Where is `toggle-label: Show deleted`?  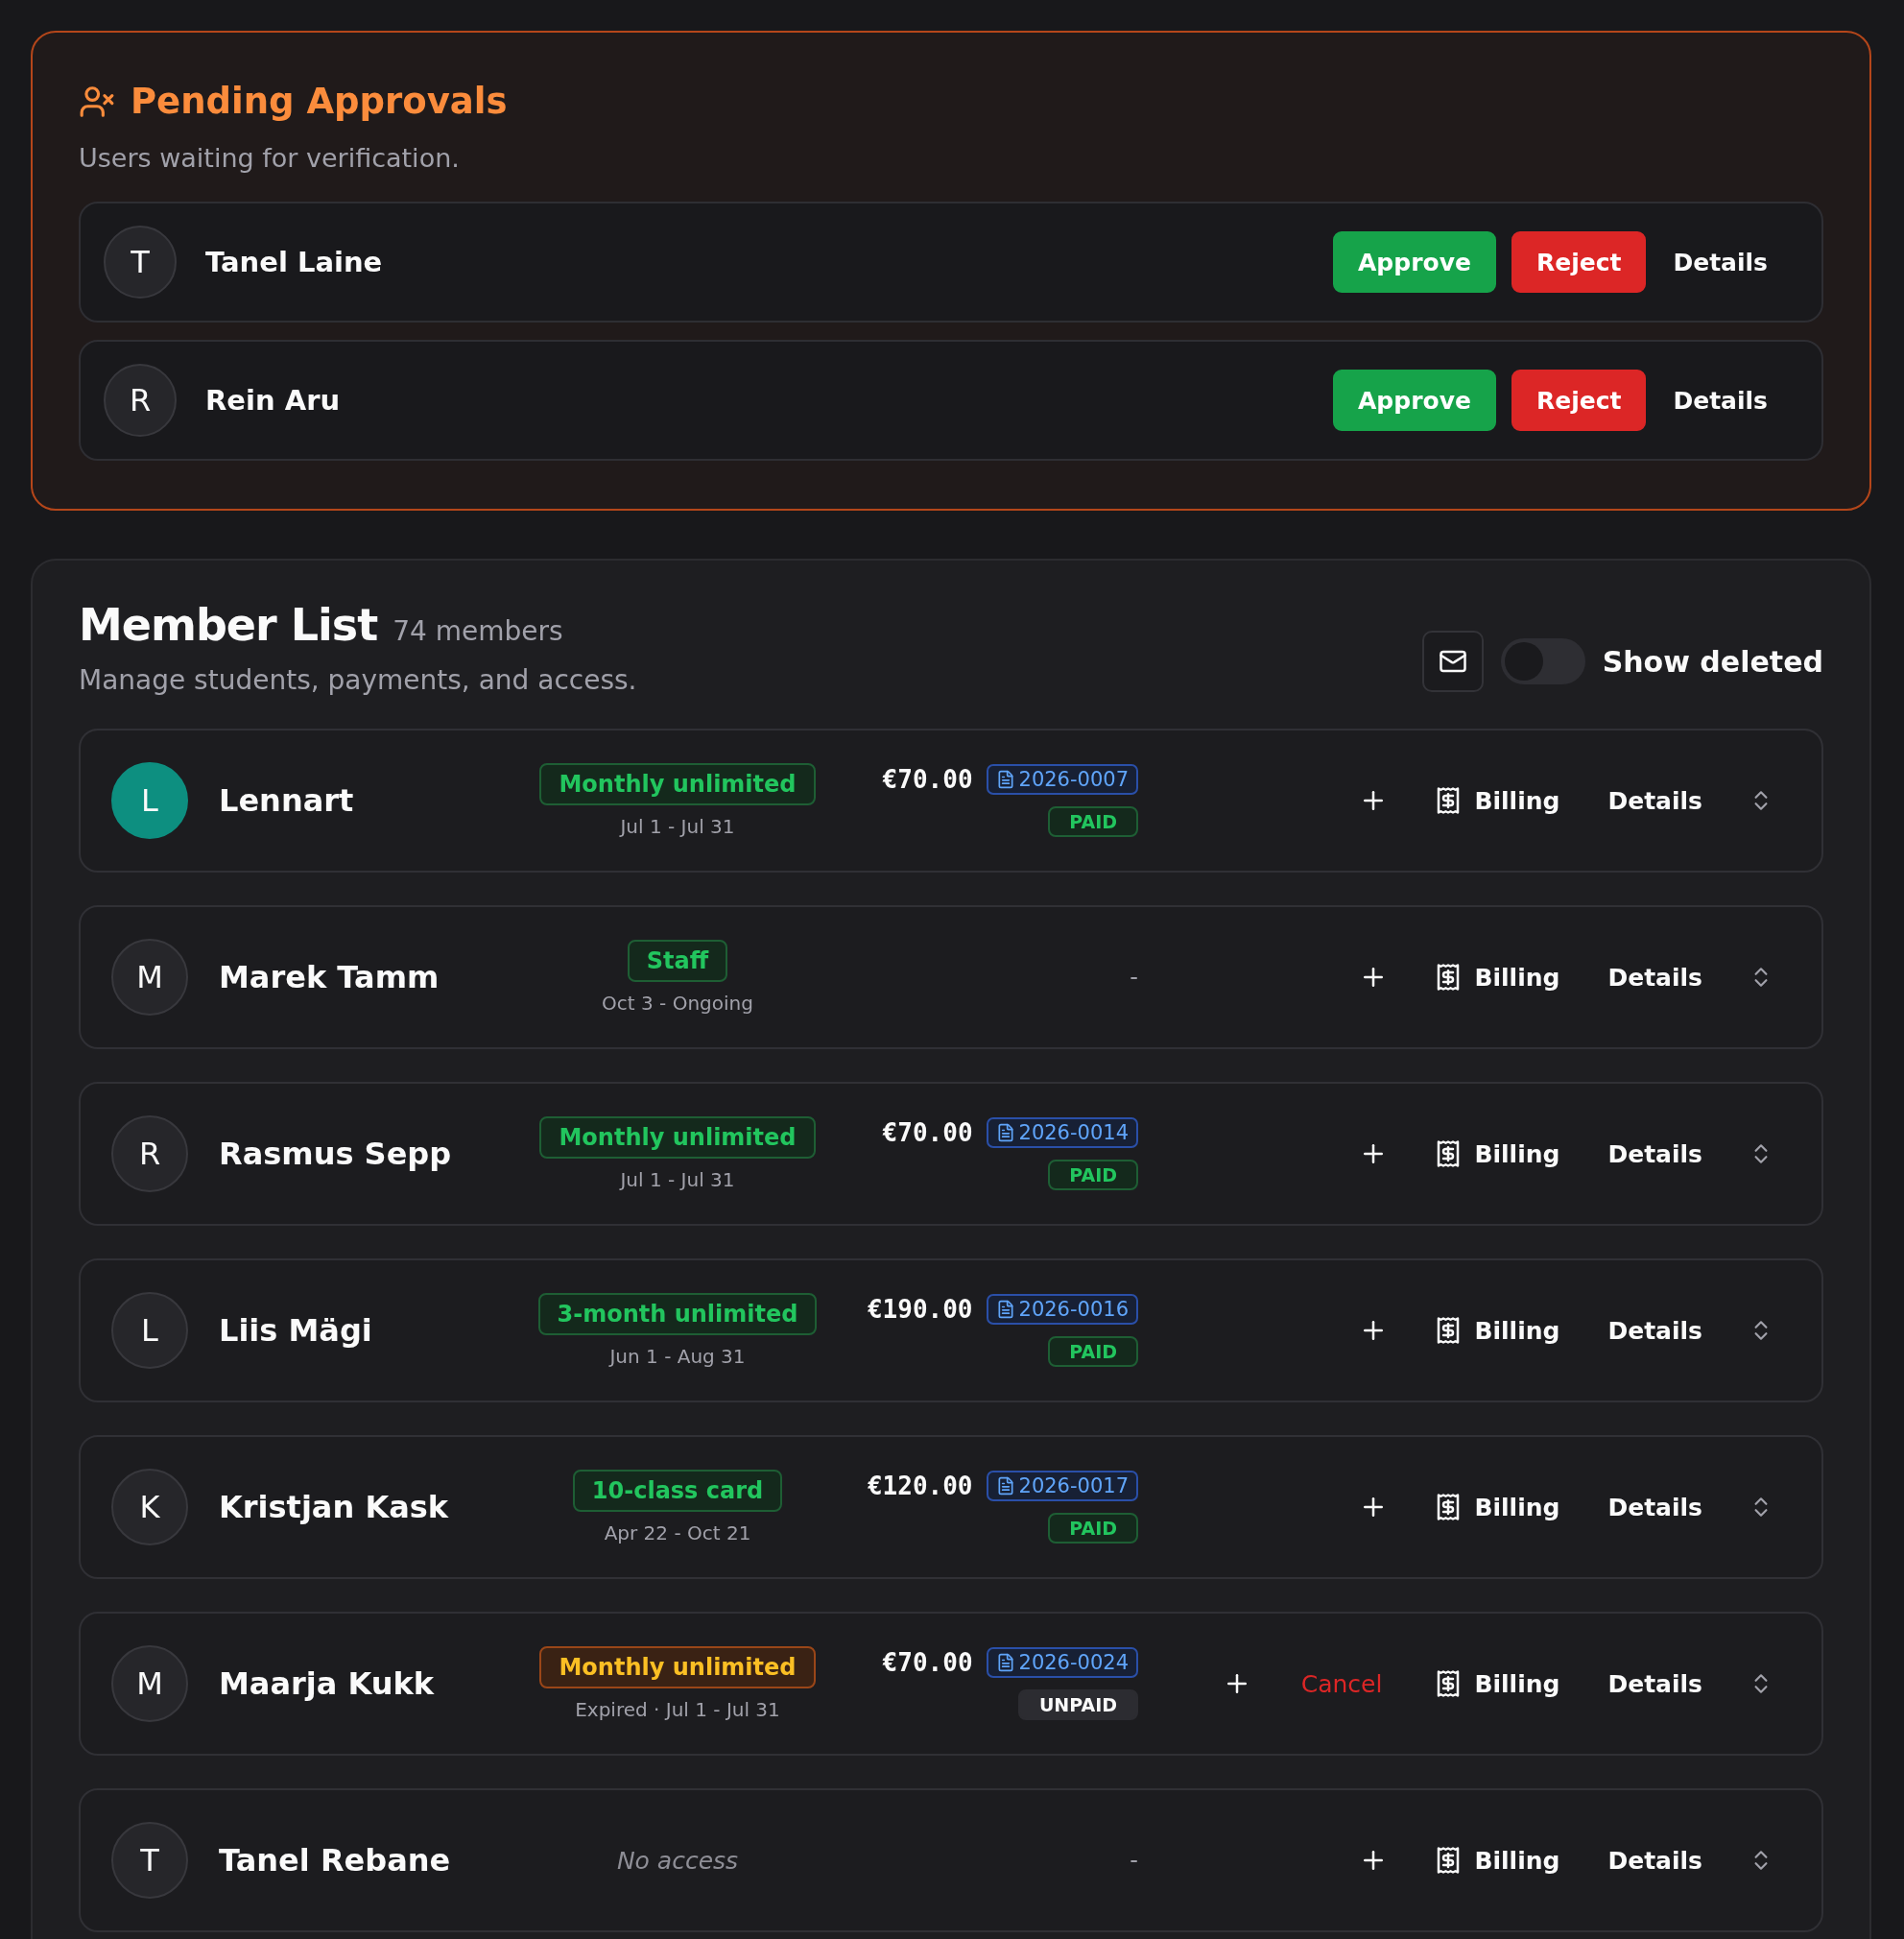
toggle-label: Show deleted is located at coordinates (1713, 661).